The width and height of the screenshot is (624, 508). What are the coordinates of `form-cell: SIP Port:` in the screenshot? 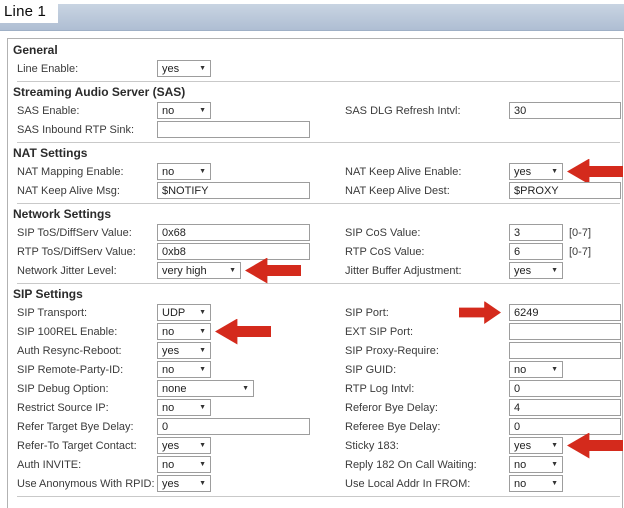 It's located at (483, 312).